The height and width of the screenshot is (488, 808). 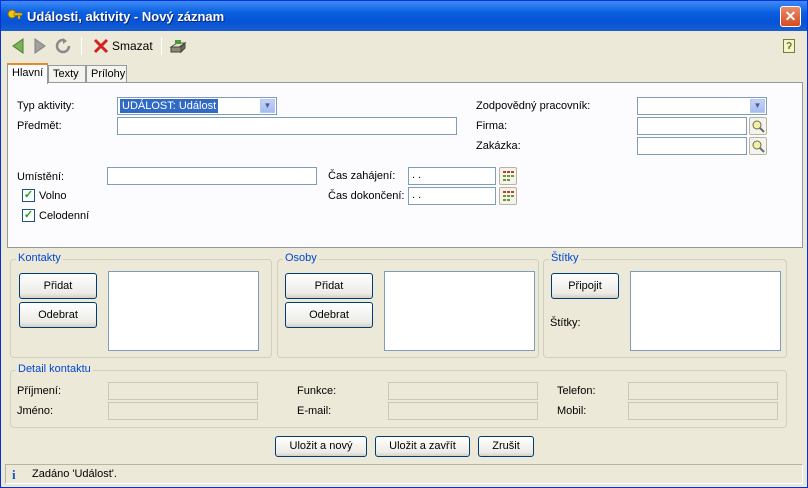 I want to click on umisteni-label: Umístění:, so click(x=41, y=177).